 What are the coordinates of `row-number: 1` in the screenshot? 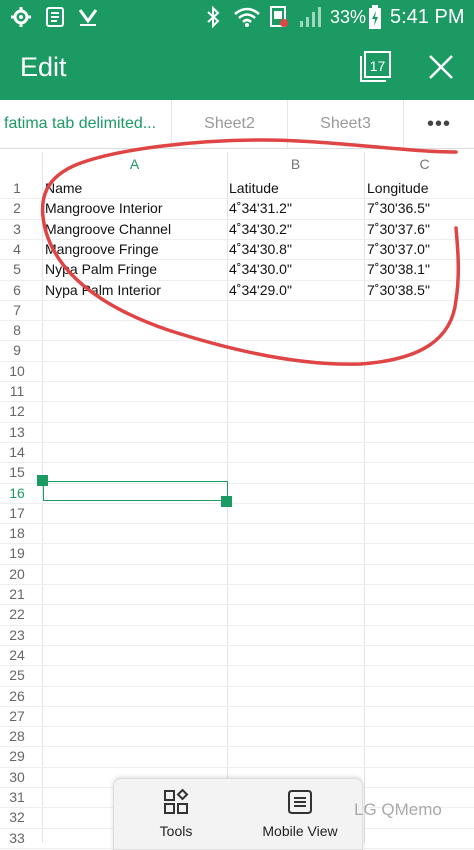 It's located at (17, 188).